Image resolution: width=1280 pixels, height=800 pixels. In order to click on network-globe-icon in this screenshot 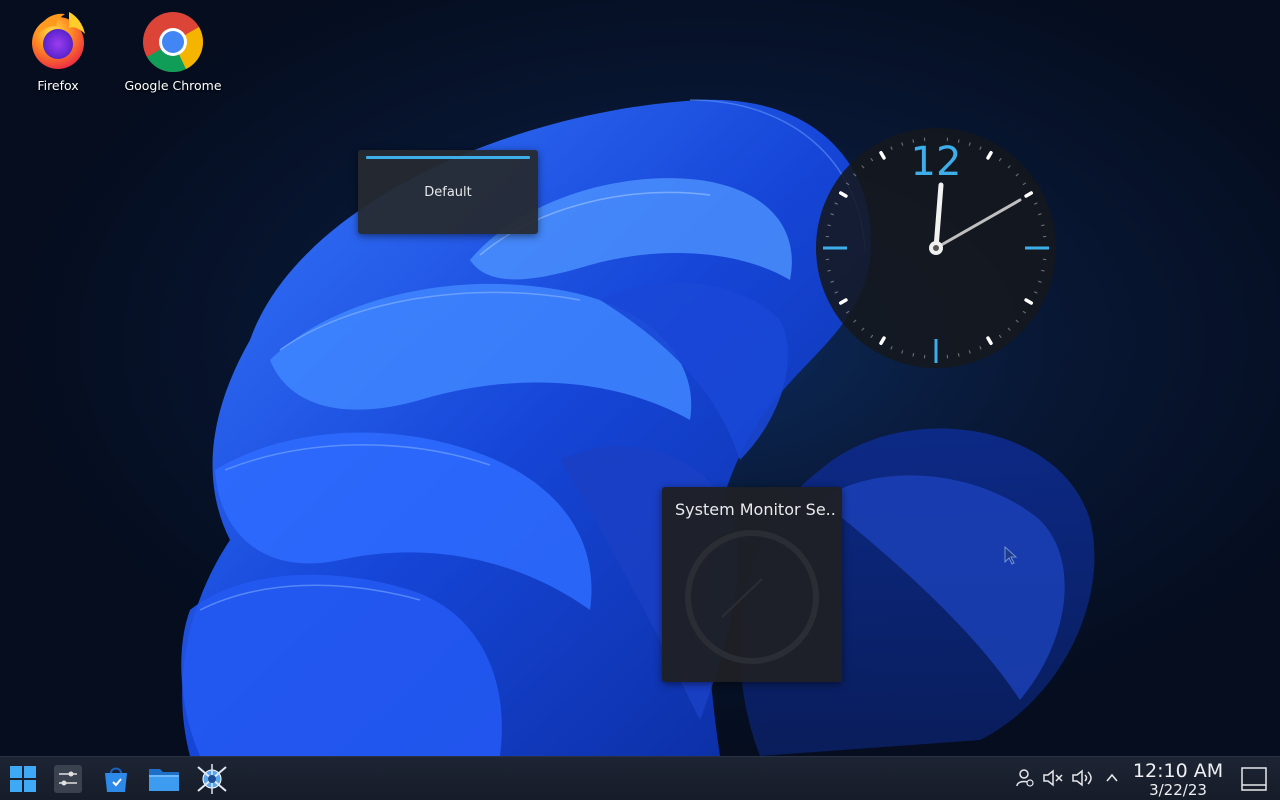, I will do `click(212, 779)`.